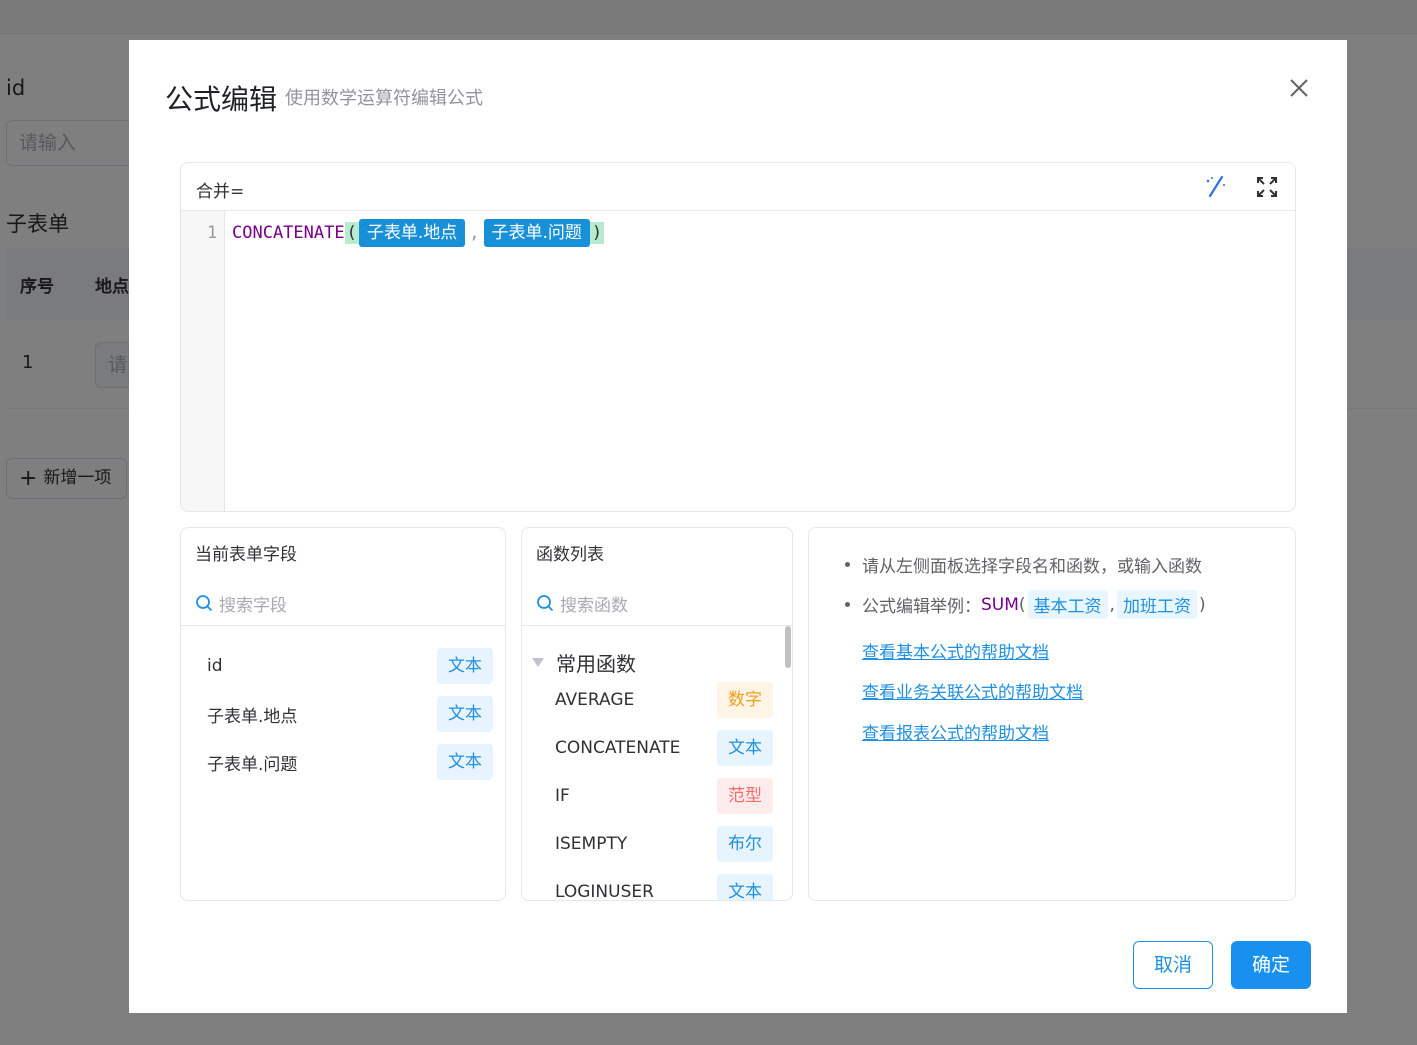 This screenshot has height=1045, width=1417. What do you see at coordinates (350, 762) in the screenshot?
I see `field-item-question: 子表单.问题 文本` at bounding box center [350, 762].